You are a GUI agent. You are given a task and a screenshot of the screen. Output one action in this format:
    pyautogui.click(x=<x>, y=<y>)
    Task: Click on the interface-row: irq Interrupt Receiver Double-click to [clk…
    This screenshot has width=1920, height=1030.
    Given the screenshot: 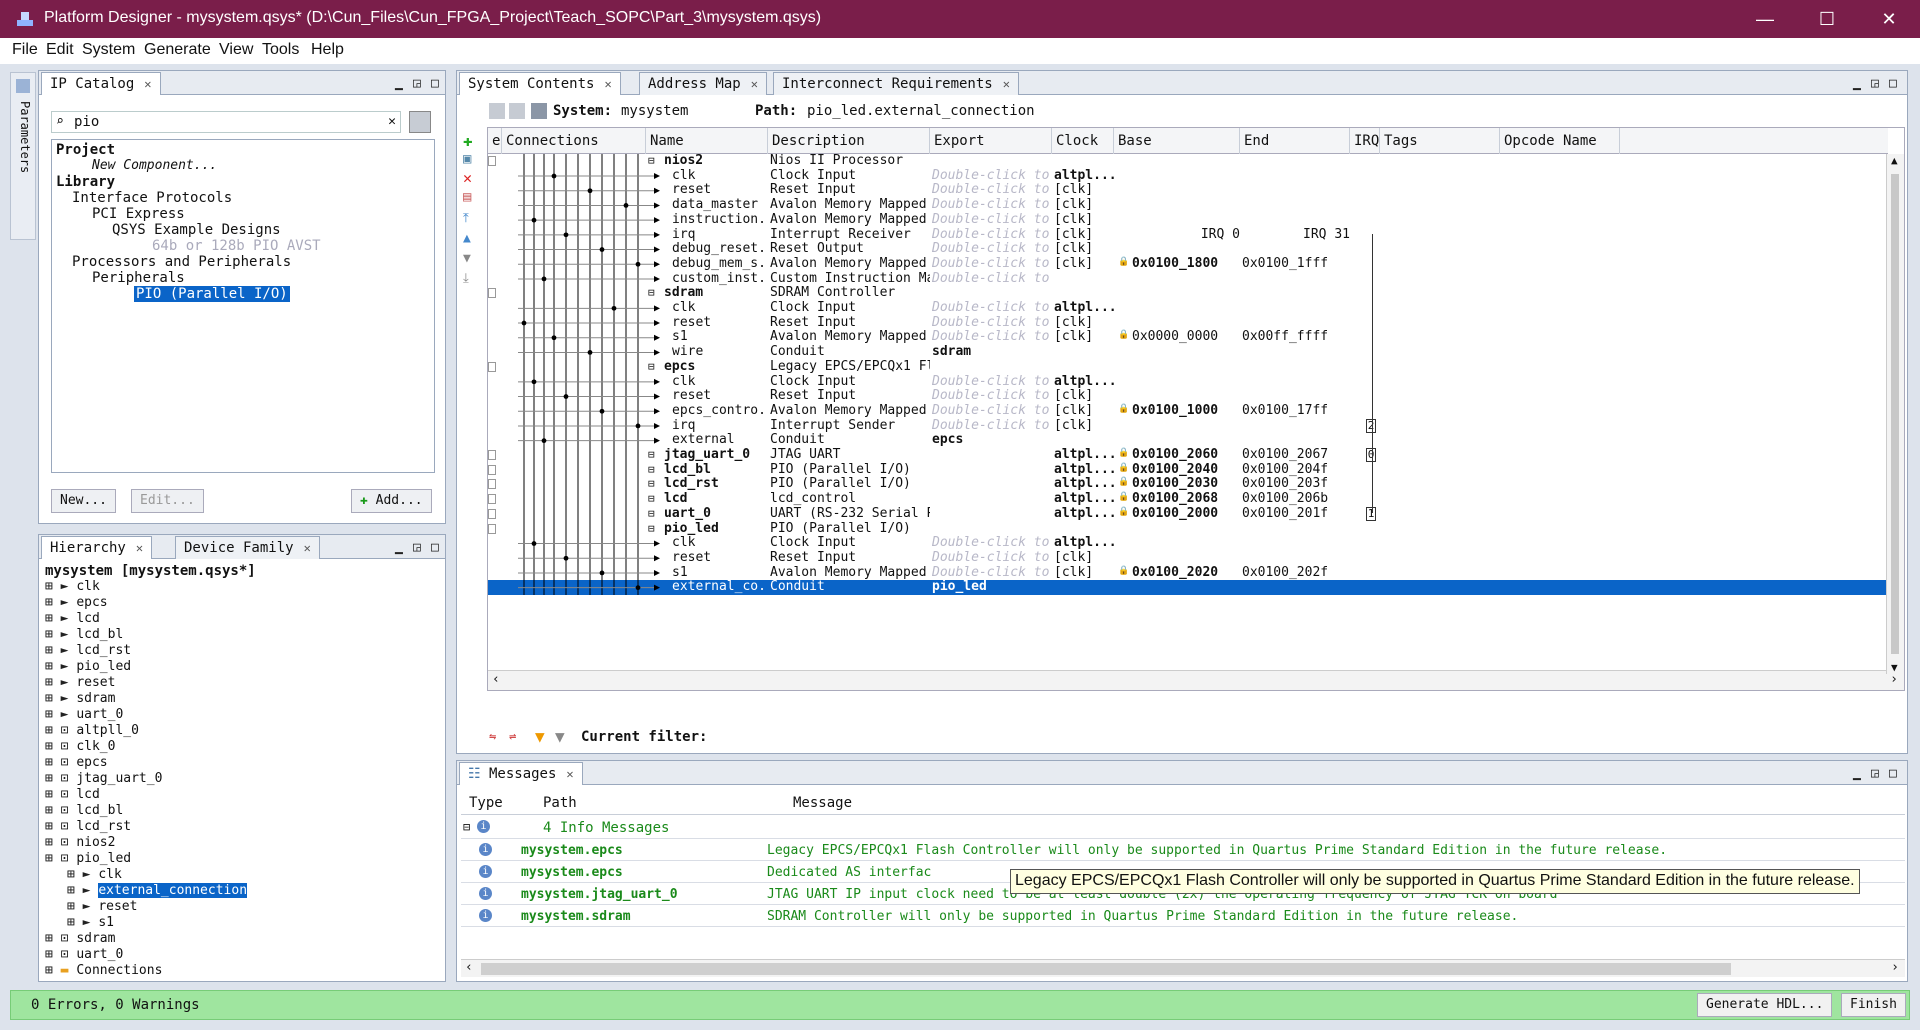 What is the action you would take?
    pyautogui.click(x=1188, y=235)
    